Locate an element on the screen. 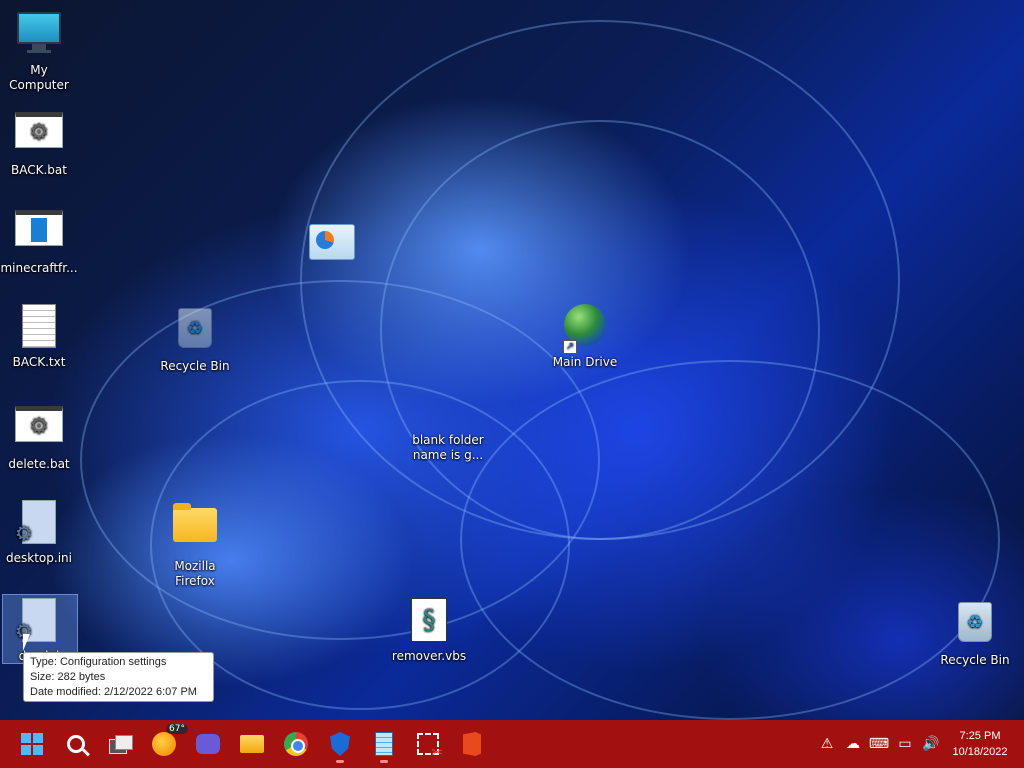 The image size is (1024, 768). search-button is located at coordinates (76, 744).